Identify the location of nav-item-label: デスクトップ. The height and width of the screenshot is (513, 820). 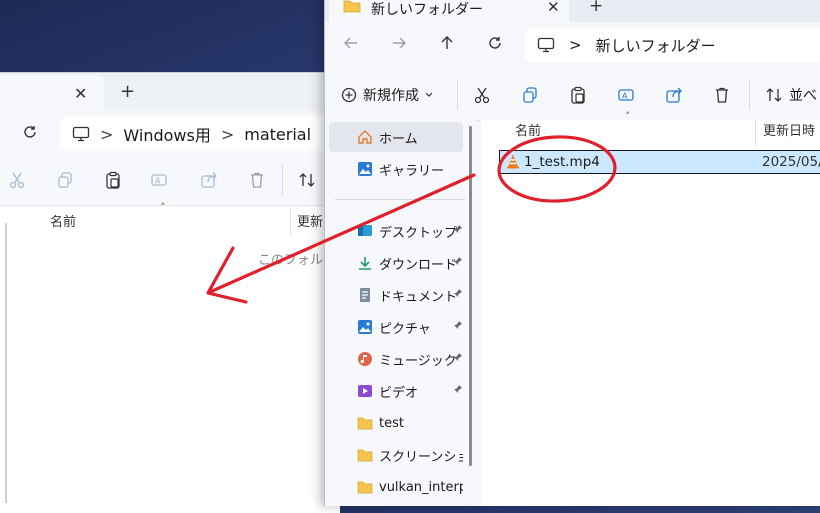
(418, 233).